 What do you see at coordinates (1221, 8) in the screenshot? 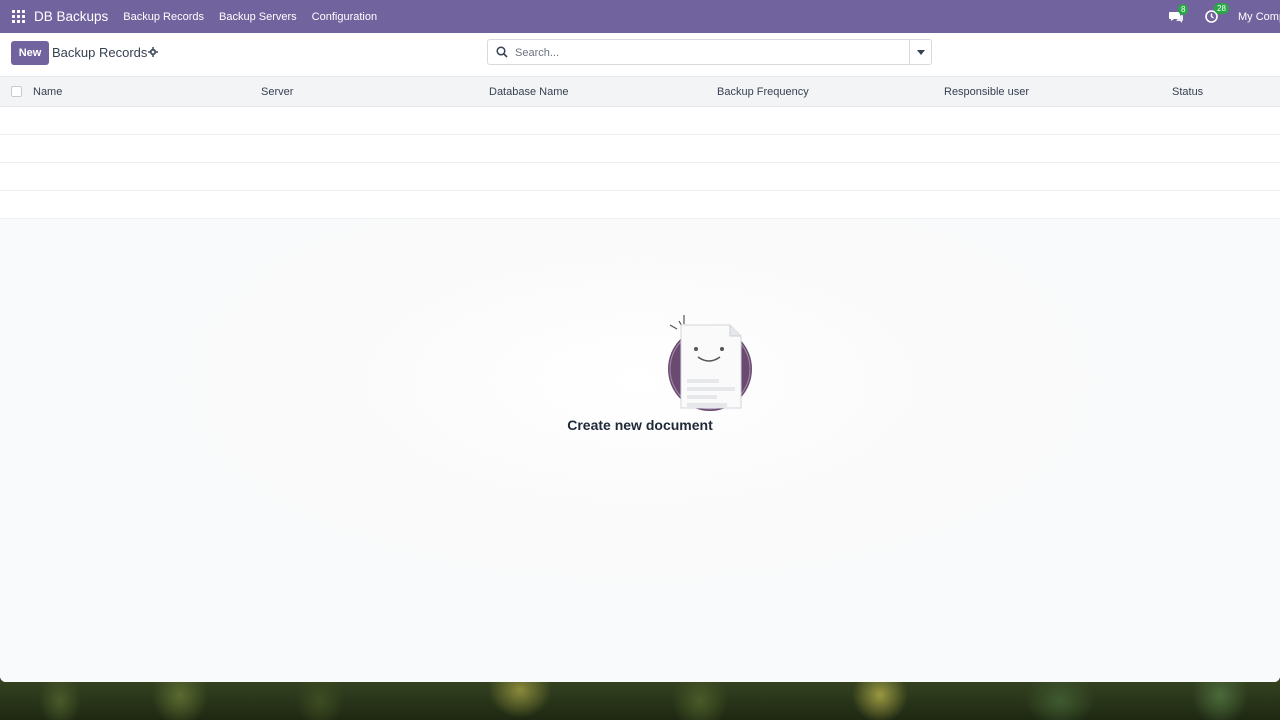
I see `activities-badge: 28` at bounding box center [1221, 8].